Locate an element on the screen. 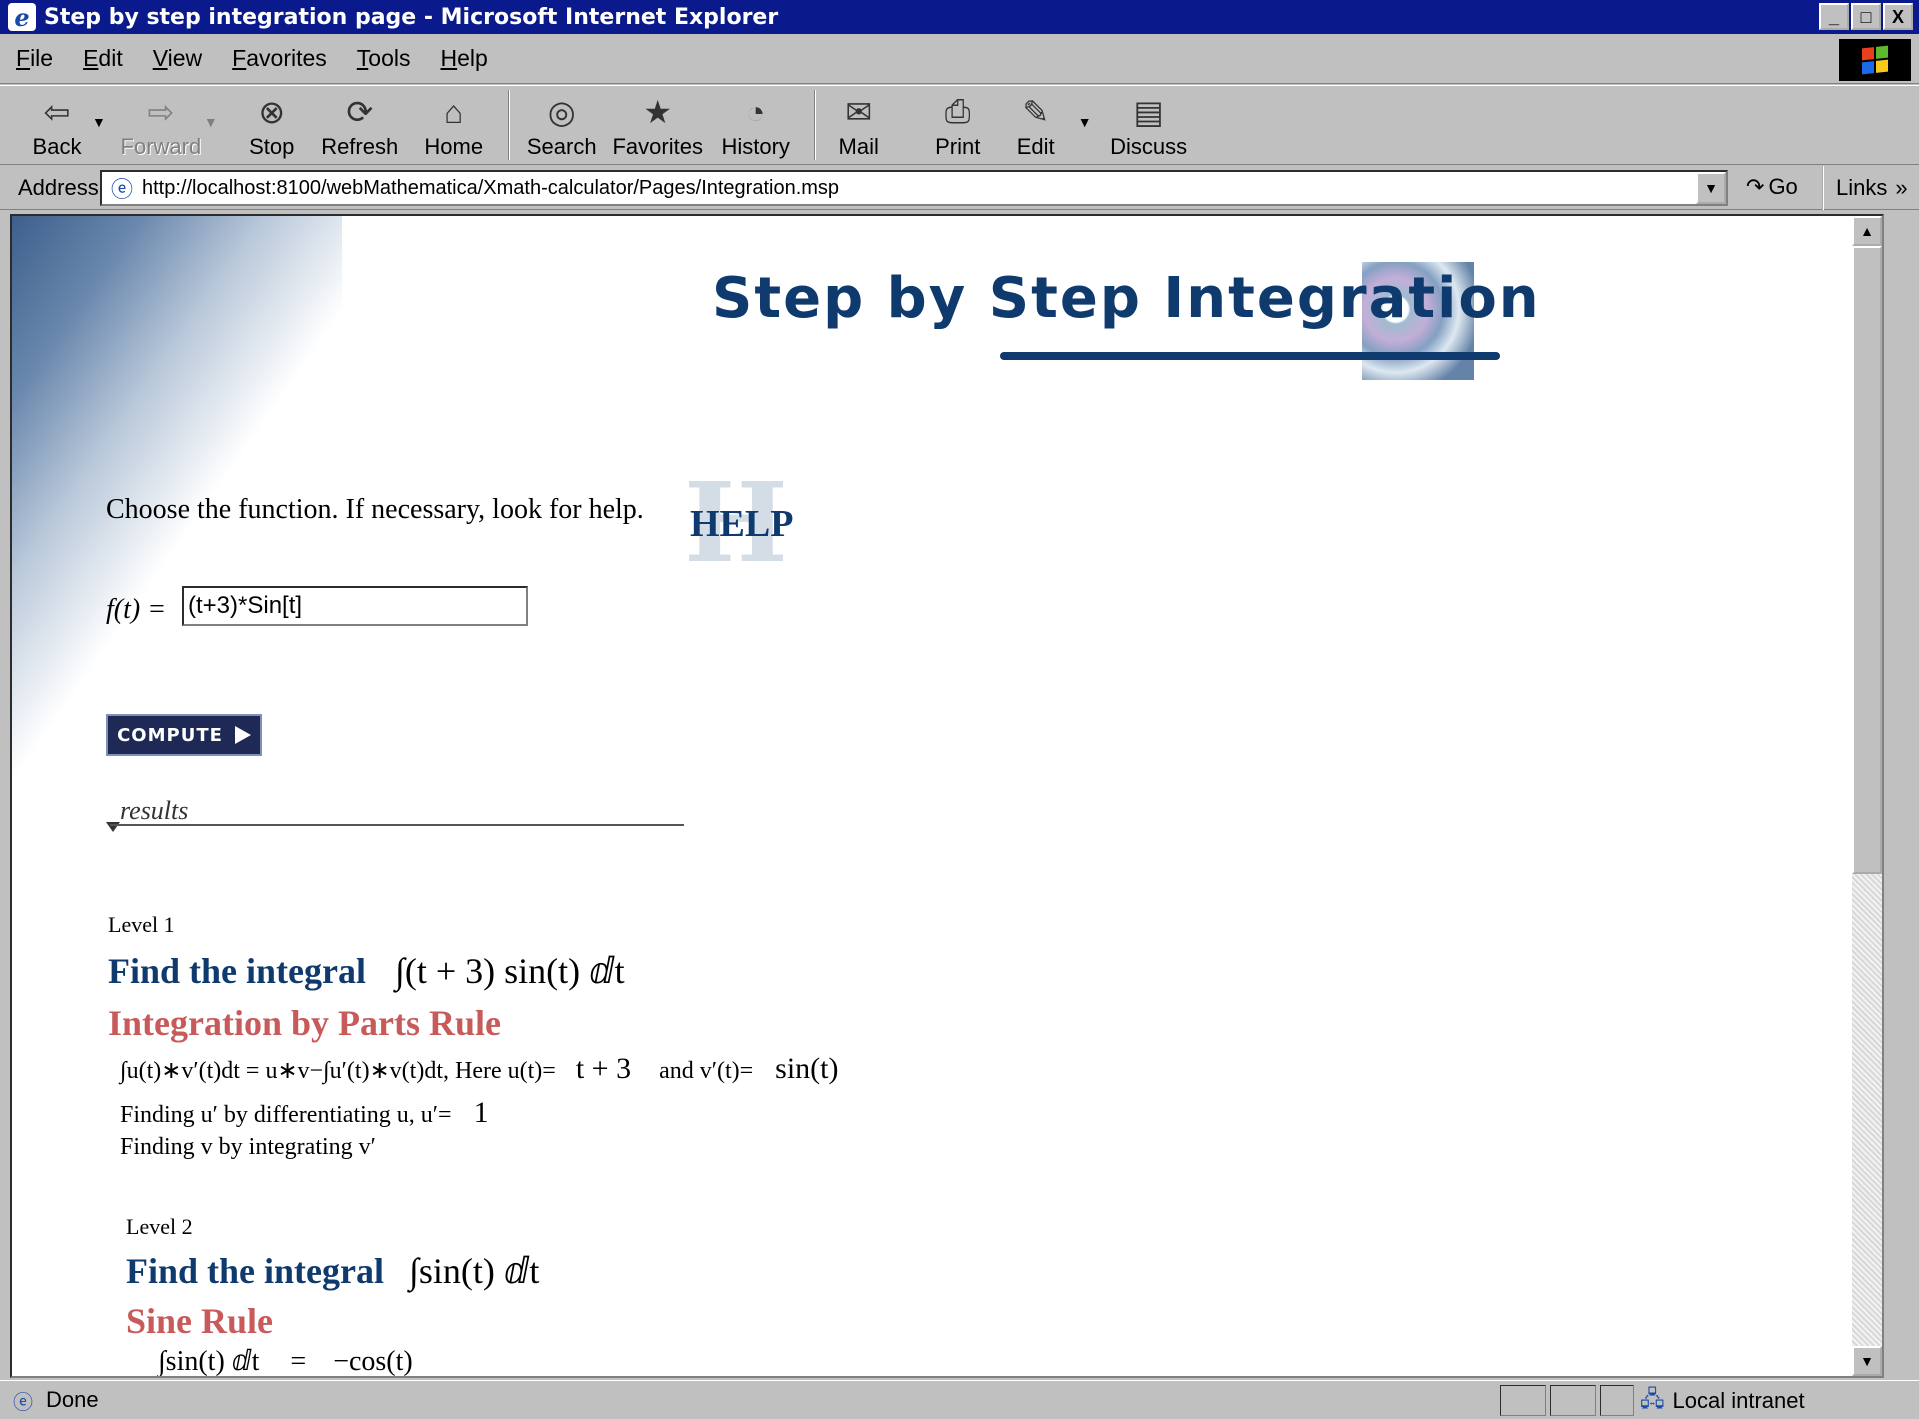  function-label-text: f(t) = is located at coordinates (136, 609).